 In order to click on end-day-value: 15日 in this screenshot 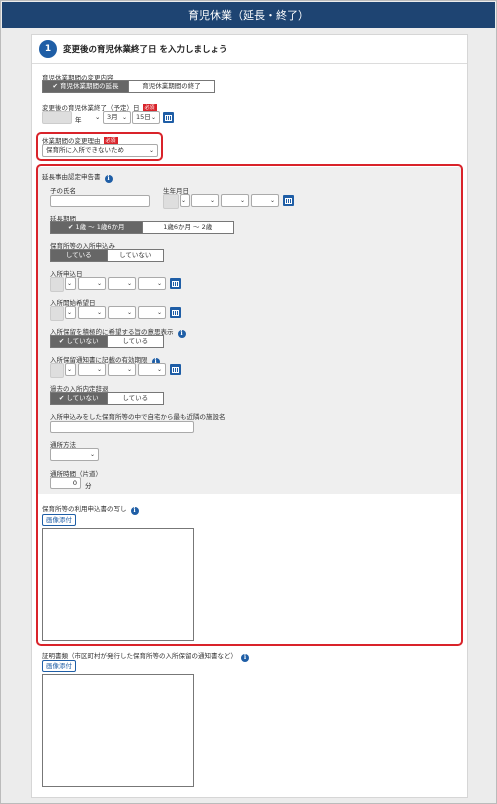, I will do `click(143, 117)`.